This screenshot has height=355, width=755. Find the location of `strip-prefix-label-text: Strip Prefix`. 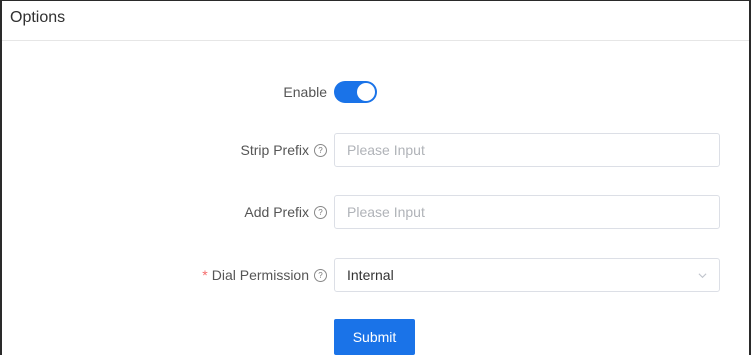

strip-prefix-label-text: Strip Prefix is located at coordinates (274, 150).